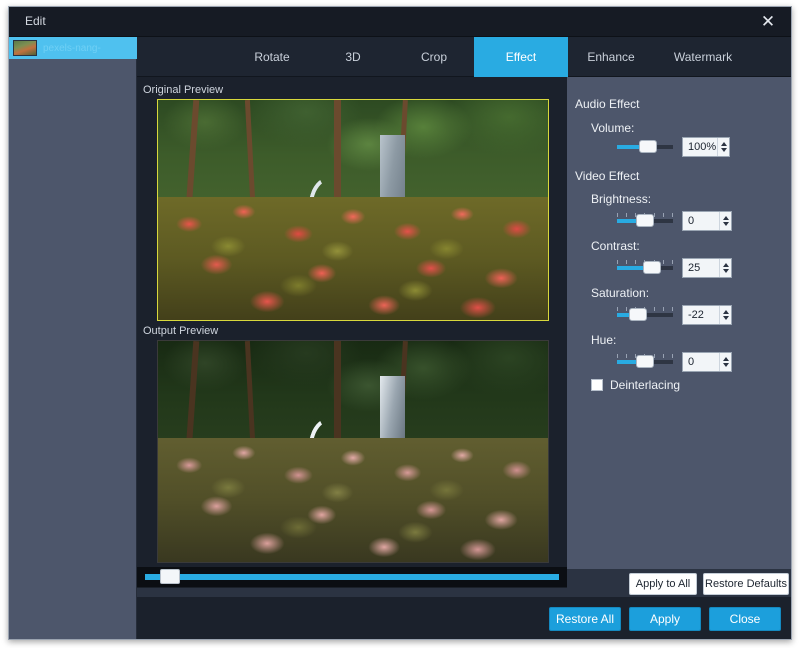 The width and height of the screenshot is (800, 648). What do you see at coordinates (607, 104) in the screenshot?
I see `audio-effect-heading: Audio Effect` at bounding box center [607, 104].